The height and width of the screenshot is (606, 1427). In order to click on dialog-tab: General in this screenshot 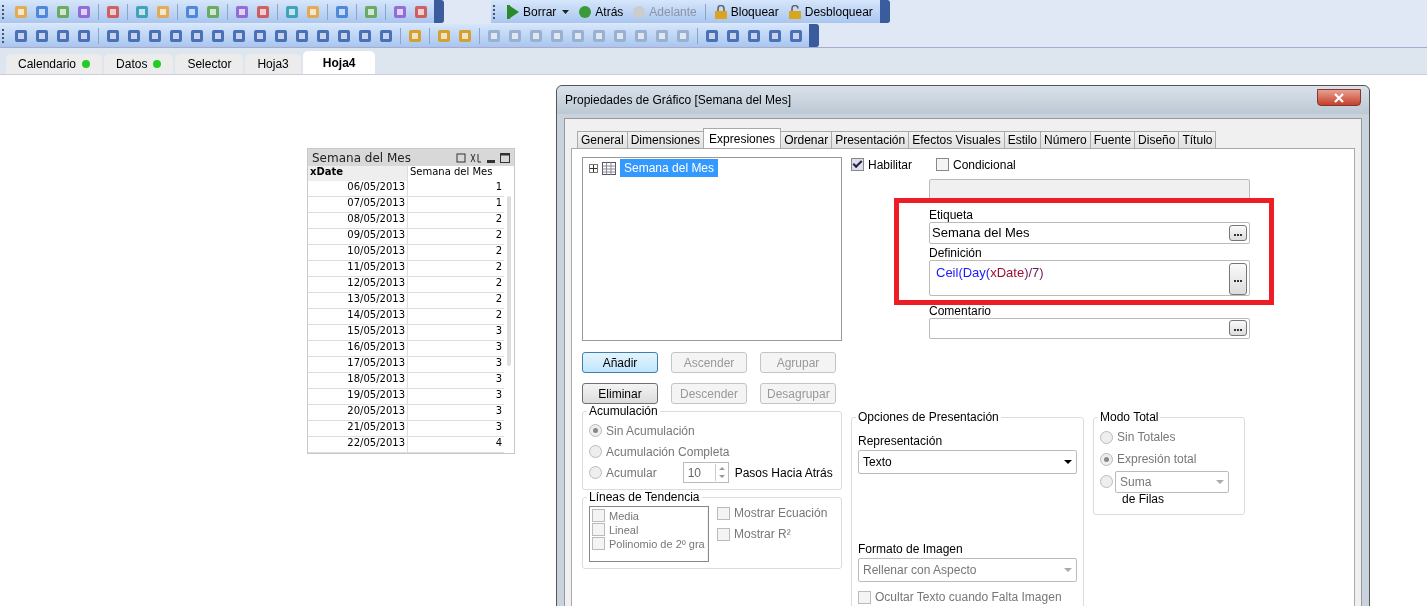, I will do `click(602, 139)`.